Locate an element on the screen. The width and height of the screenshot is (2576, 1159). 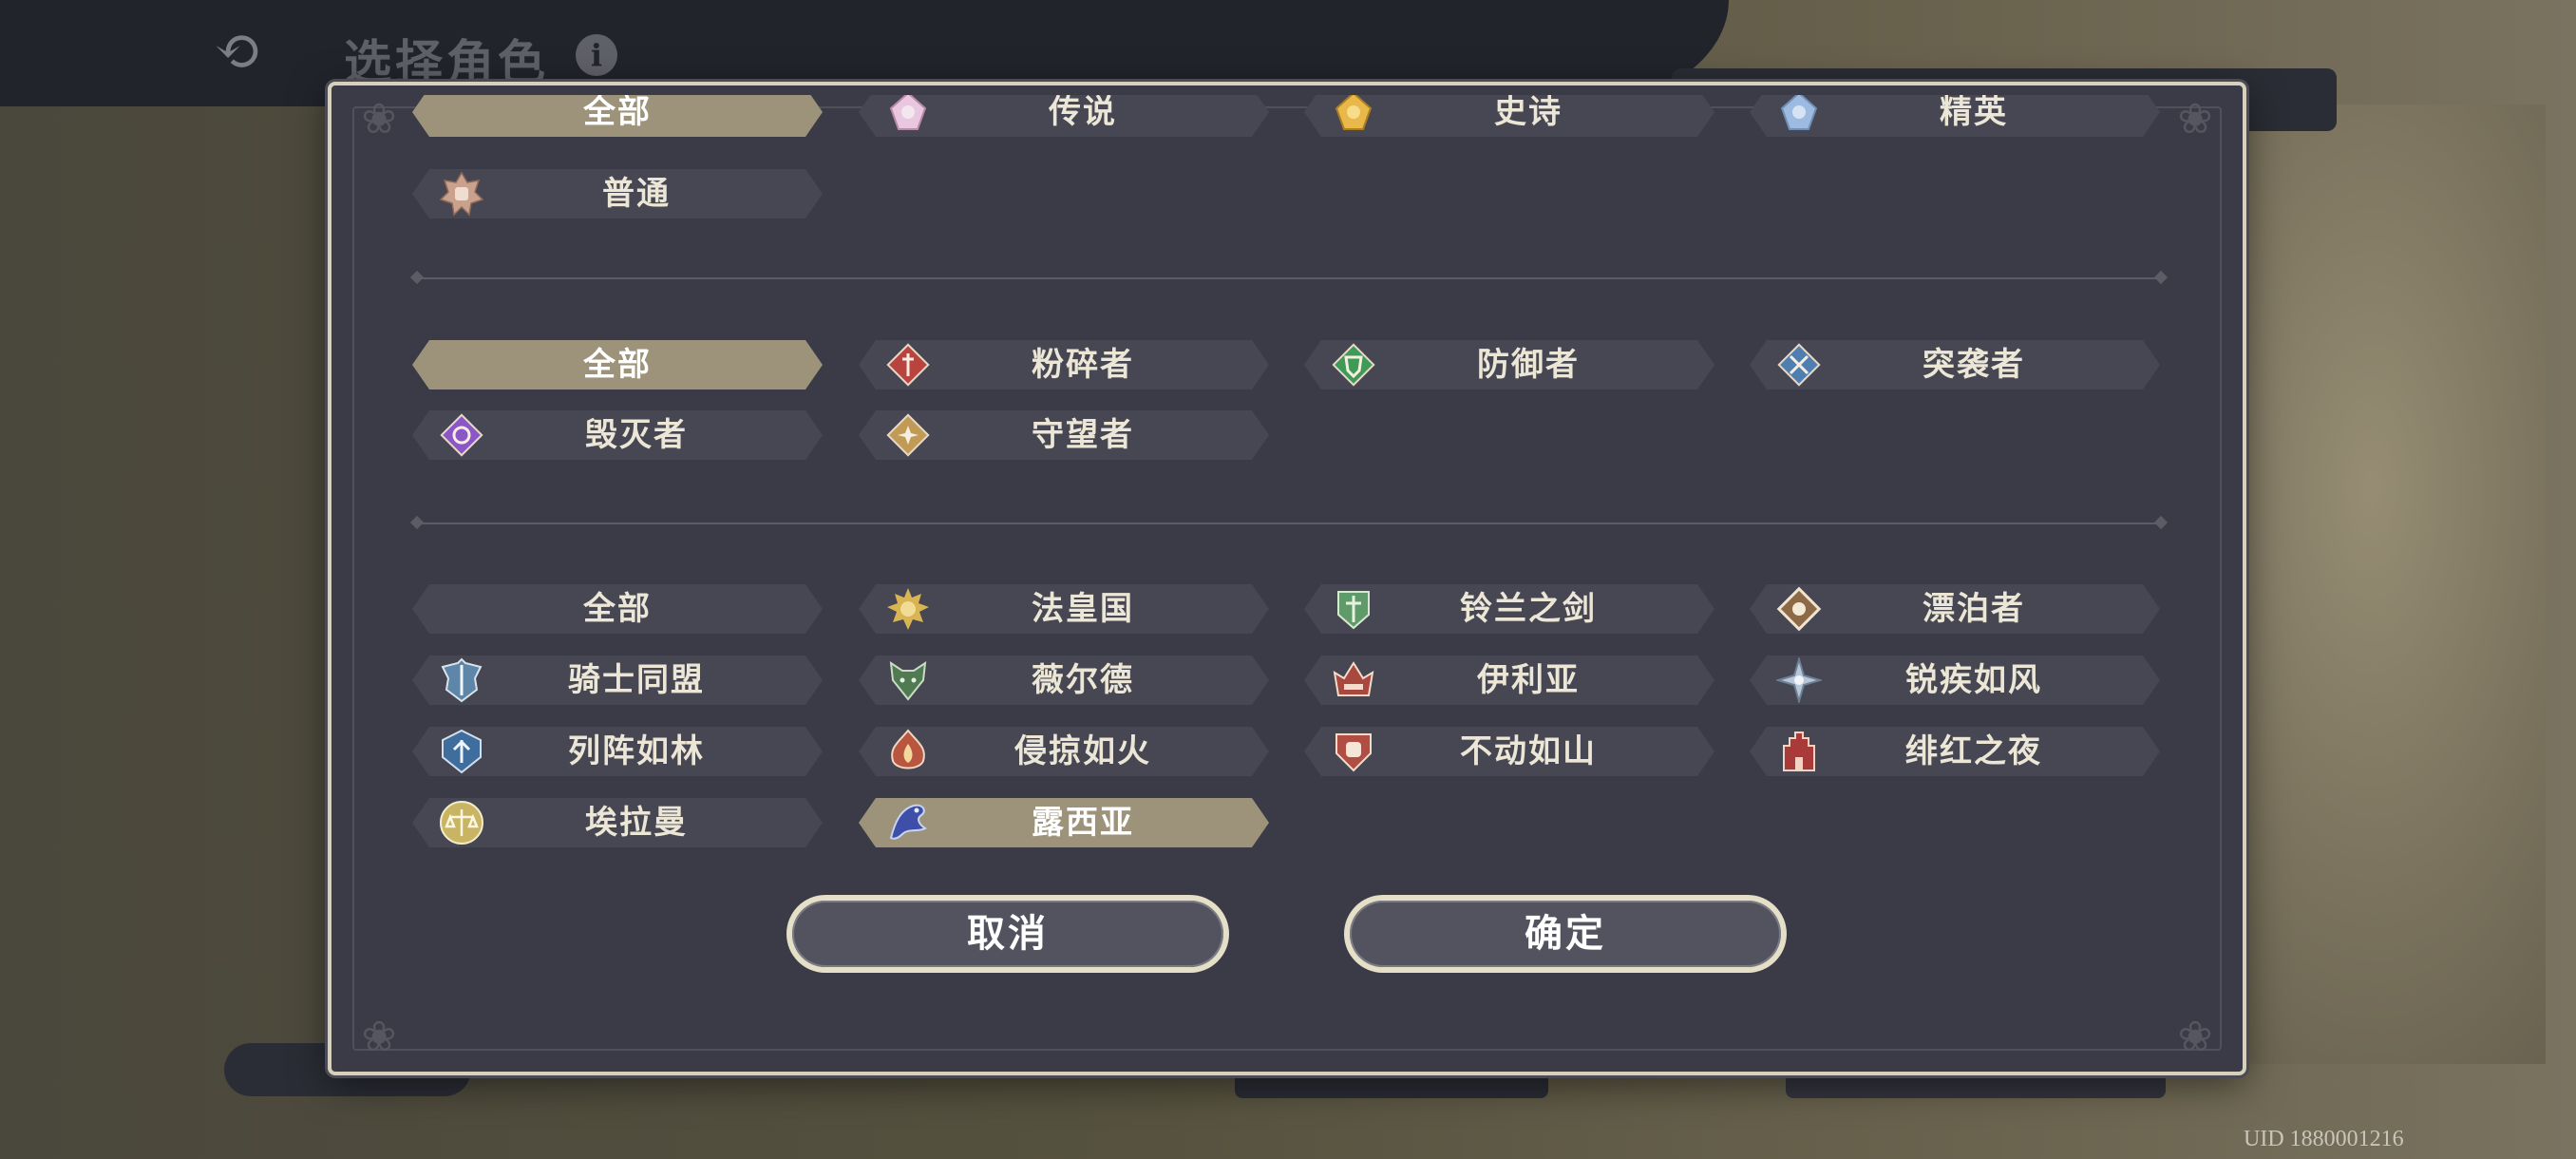
faction-filter-chip: 法皇国 is located at coordinates (1064, 609).